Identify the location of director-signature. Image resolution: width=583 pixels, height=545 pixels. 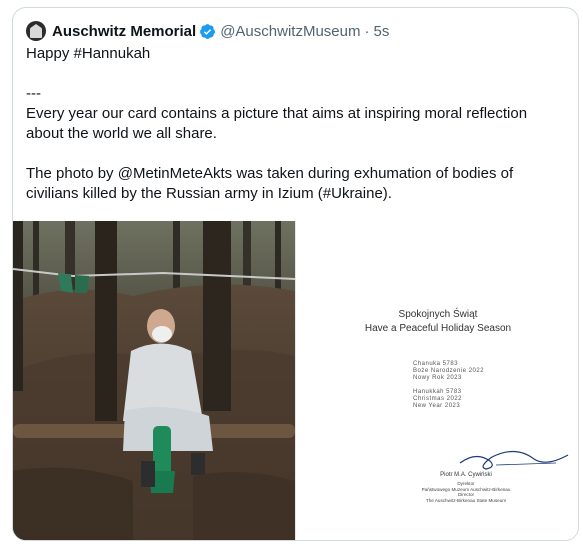
(514, 460).